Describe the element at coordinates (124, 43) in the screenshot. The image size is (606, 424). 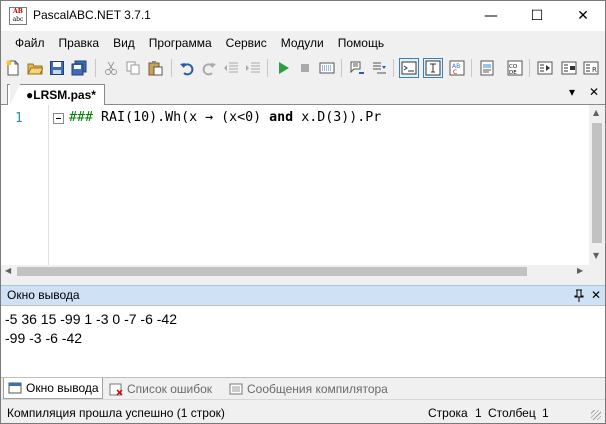
I see `menu-view: Вид` at that location.